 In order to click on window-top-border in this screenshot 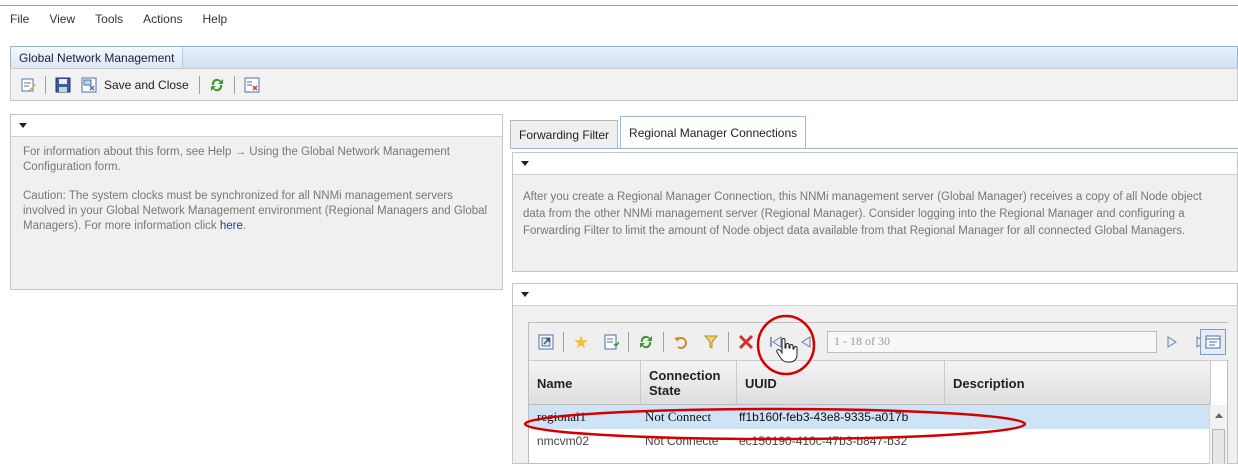, I will do `click(619, 3)`.